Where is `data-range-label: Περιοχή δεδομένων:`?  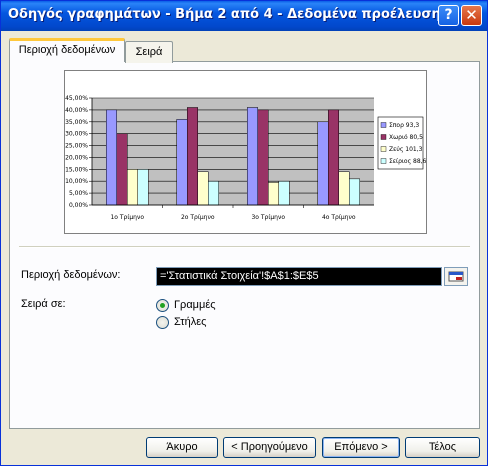 data-range-label: Περιοχή δεδομένων: is located at coordinates (71, 275).